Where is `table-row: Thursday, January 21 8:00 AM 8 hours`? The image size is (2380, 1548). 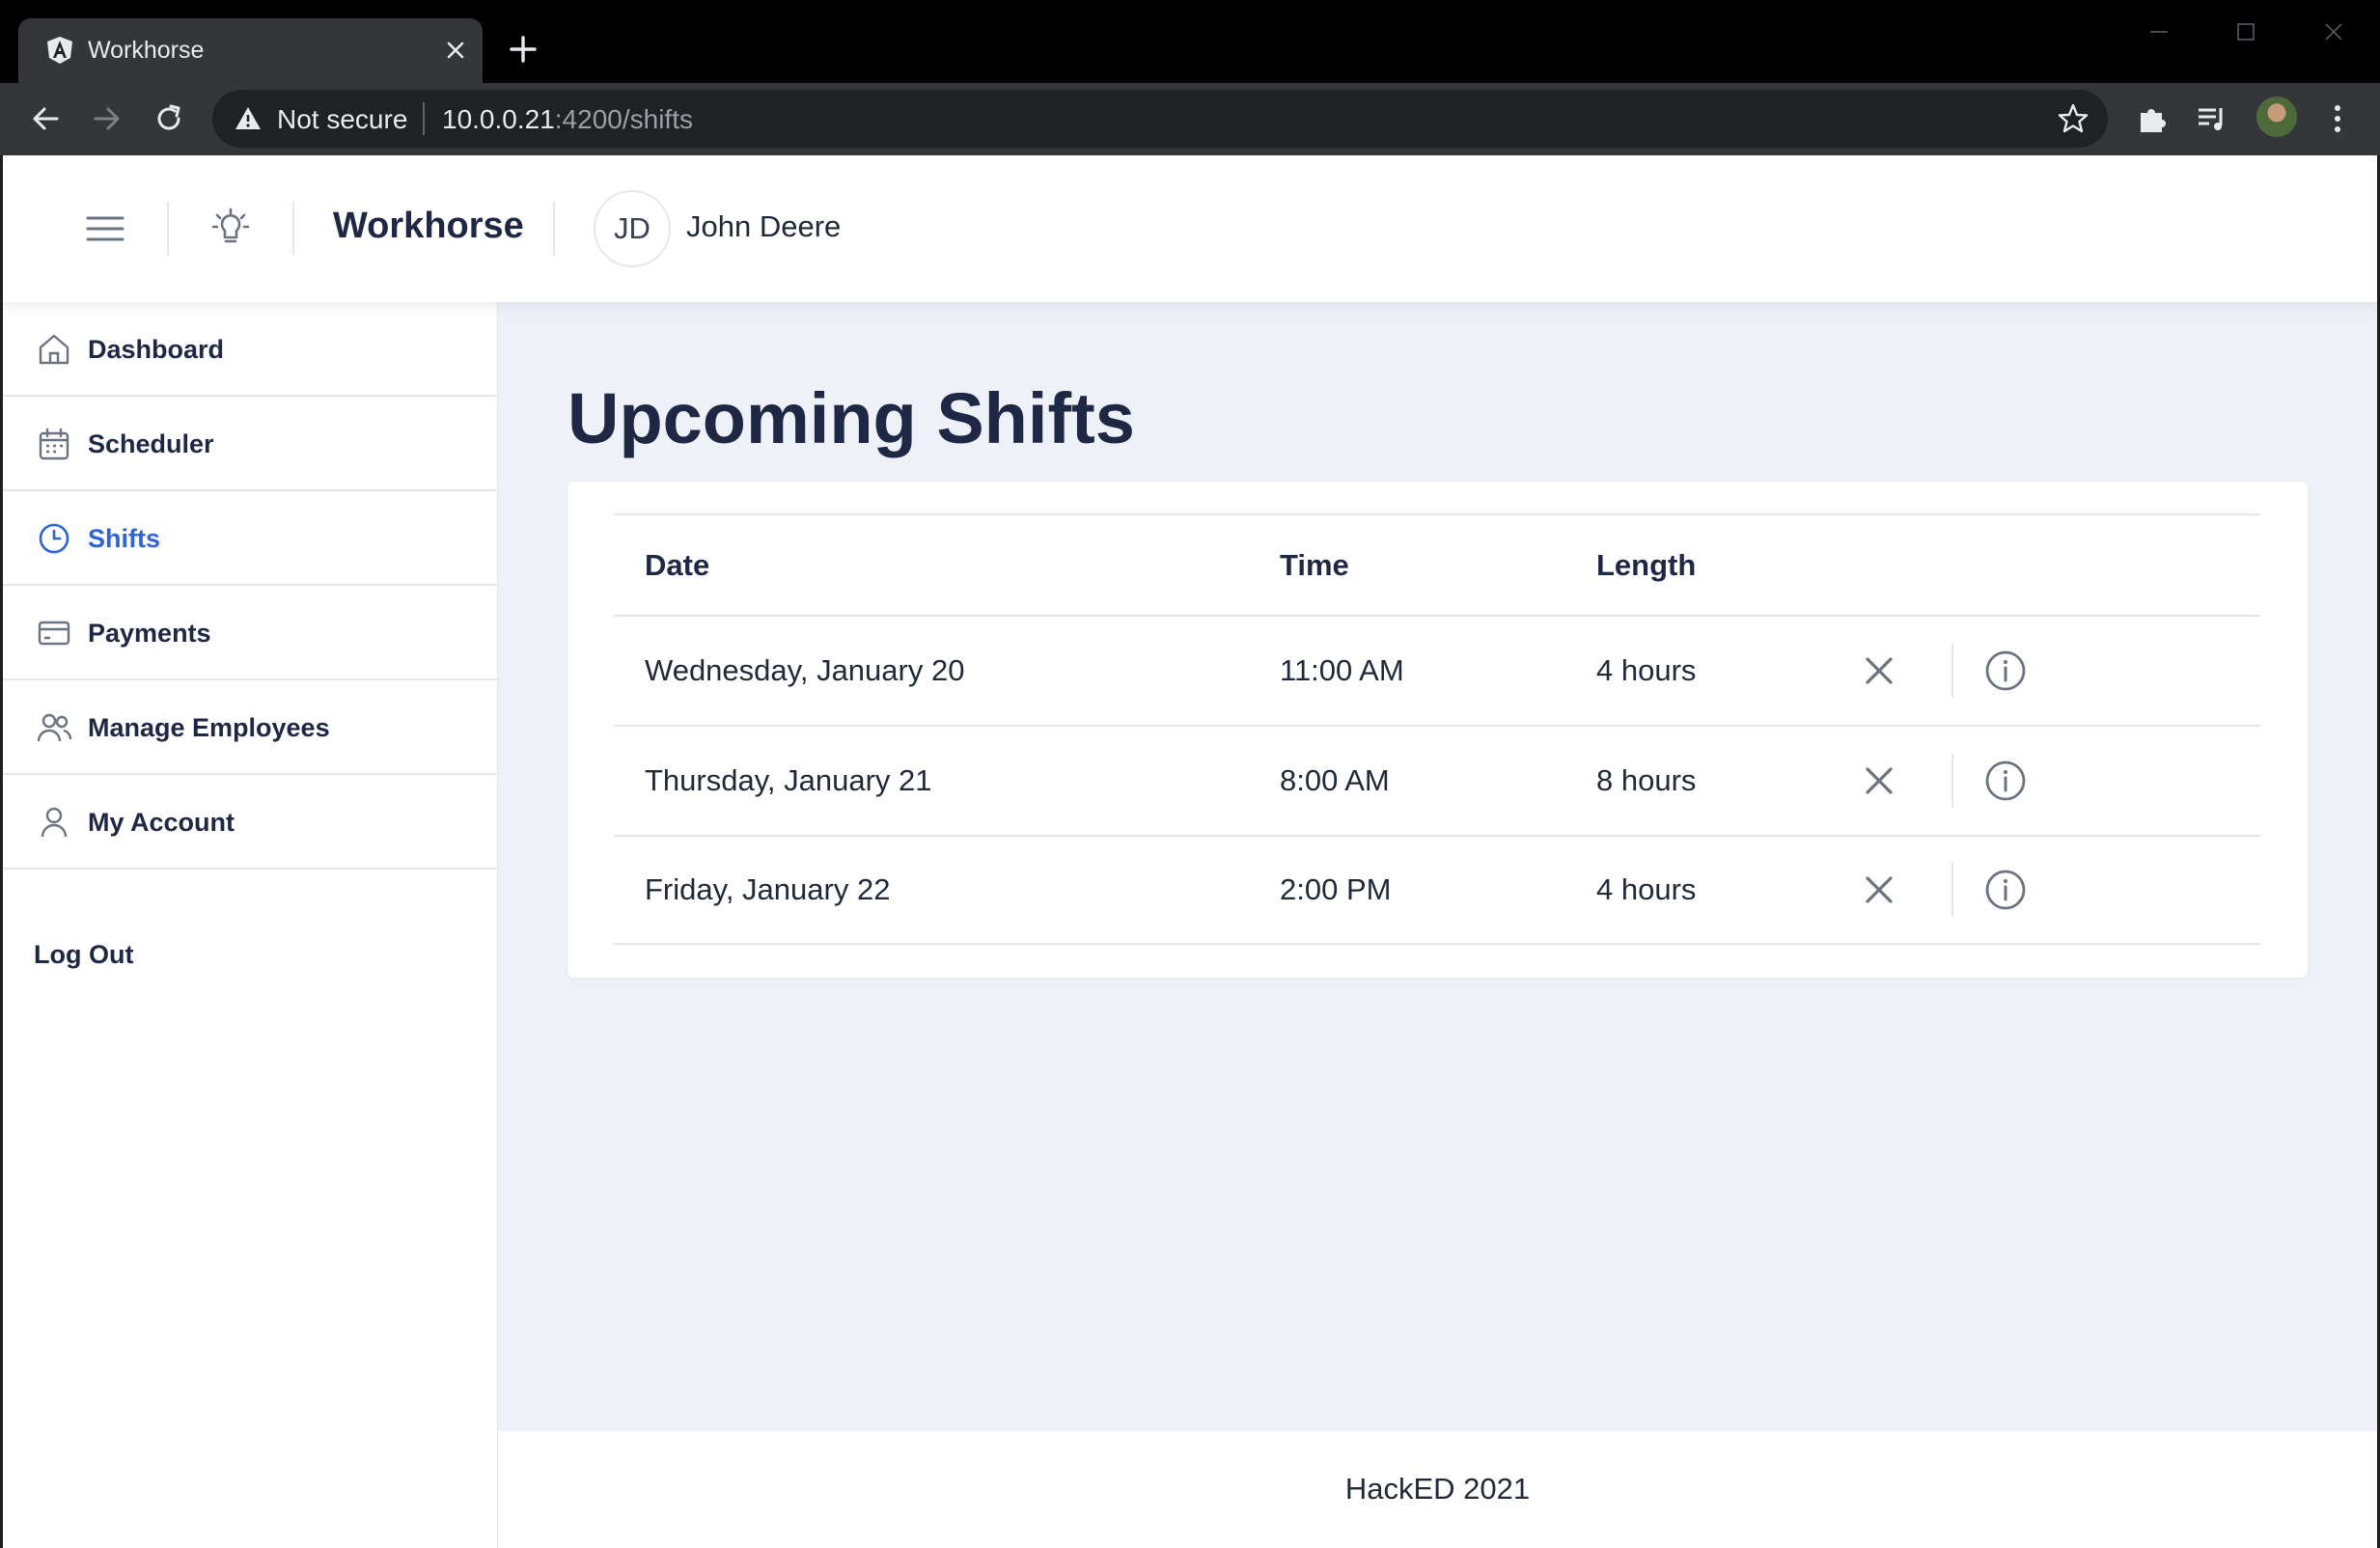
table-row: Thursday, January 21 8:00 AM 8 hours is located at coordinates (1437, 780).